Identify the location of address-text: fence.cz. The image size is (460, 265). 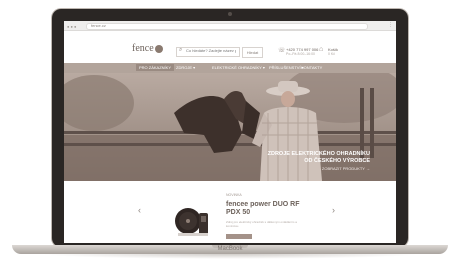
(98, 25).